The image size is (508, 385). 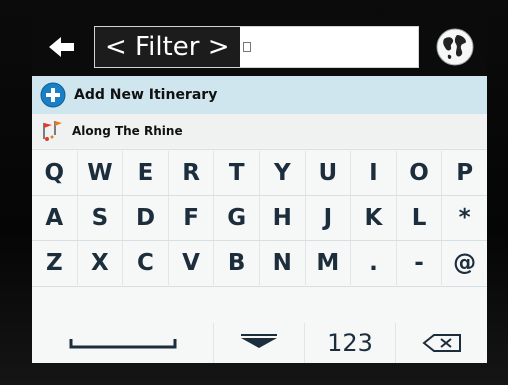 I want to click on plus-circle-icon, so click(x=53, y=95).